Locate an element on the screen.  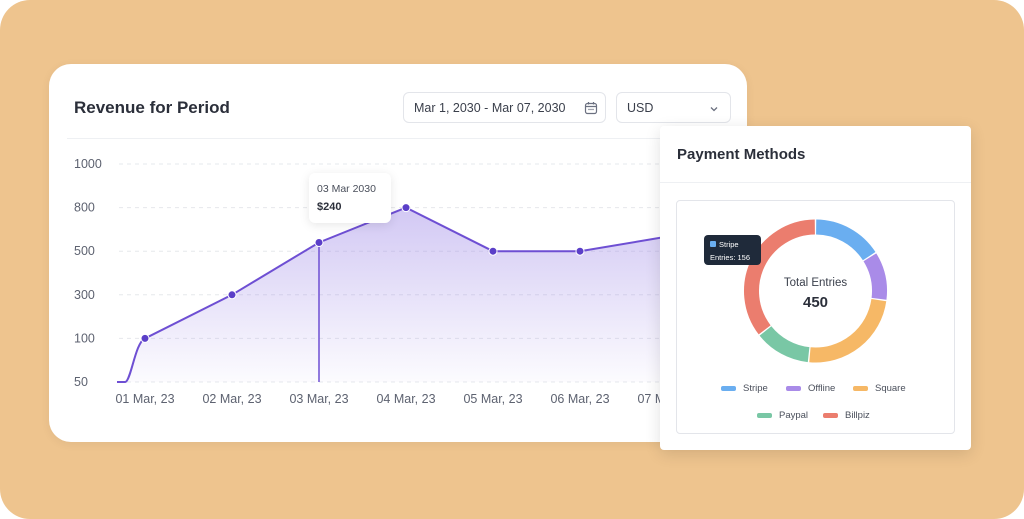
y-tick-label: 300 is located at coordinates (84, 295).